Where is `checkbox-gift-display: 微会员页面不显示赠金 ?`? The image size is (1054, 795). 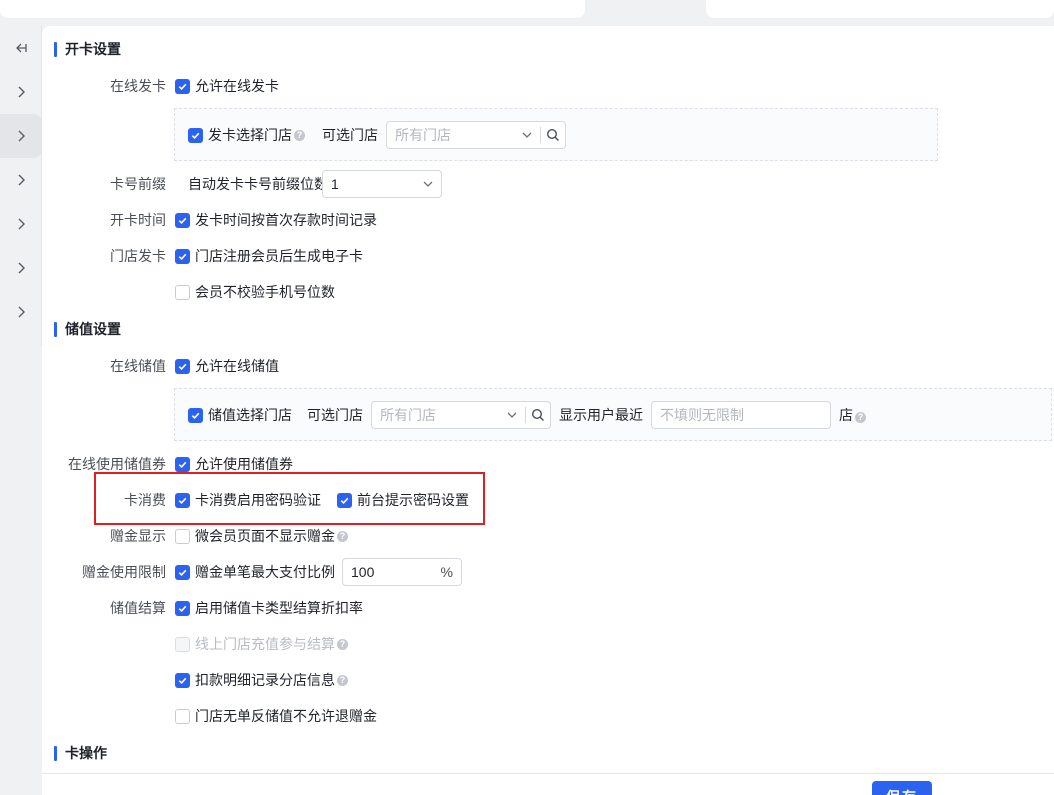
checkbox-gift-display: 微会员页面不显示赠金 ? is located at coordinates (261, 536).